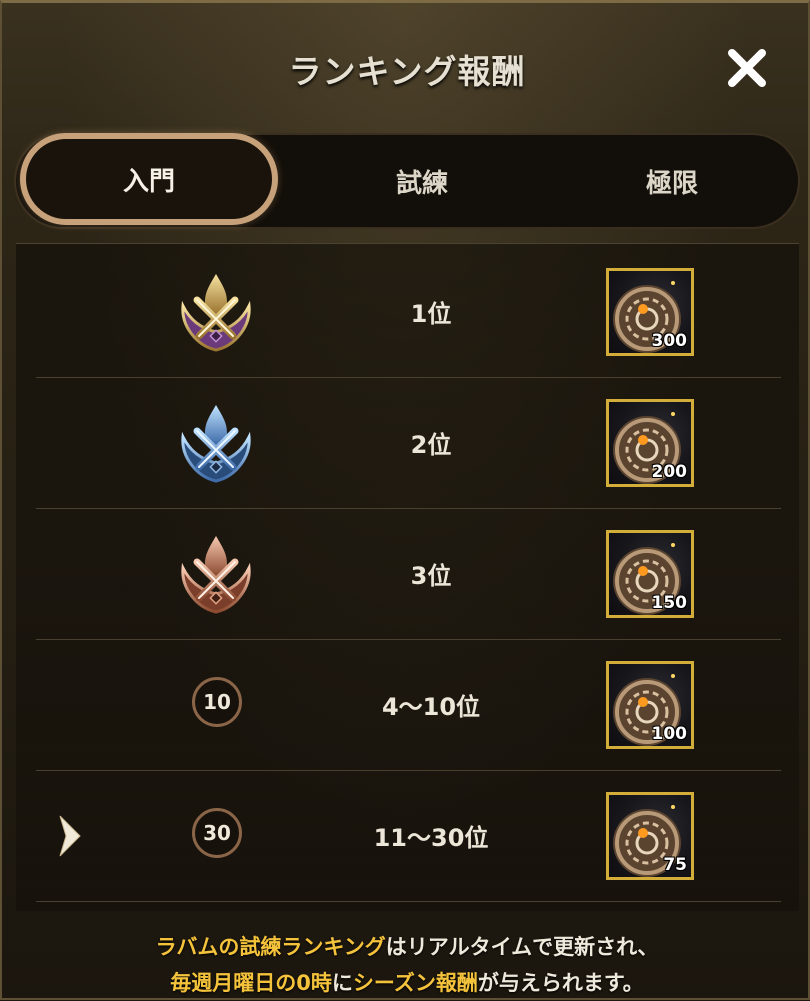  What do you see at coordinates (342, 983) in the screenshot?
I see `notice-text: に` at bounding box center [342, 983].